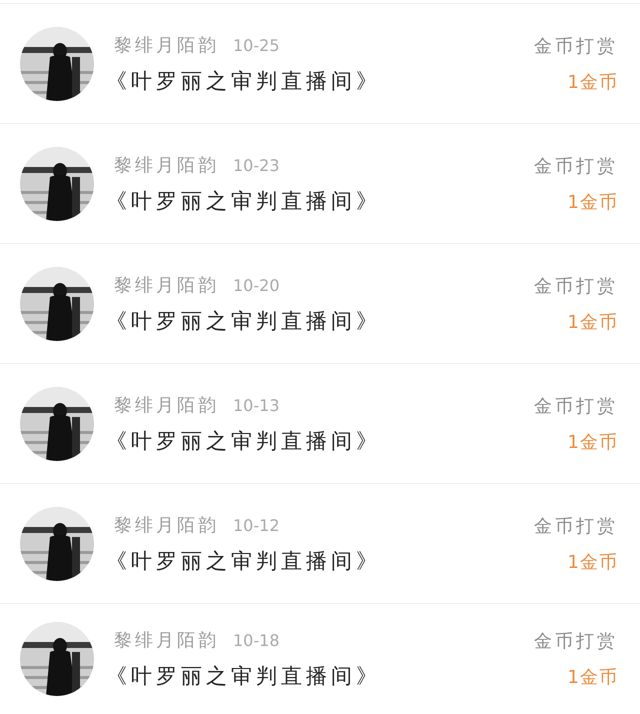 This screenshot has height=714, width=640. What do you see at coordinates (256, 405) in the screenshot?
I see `date: 10-13` at bounding box center [256, 405].